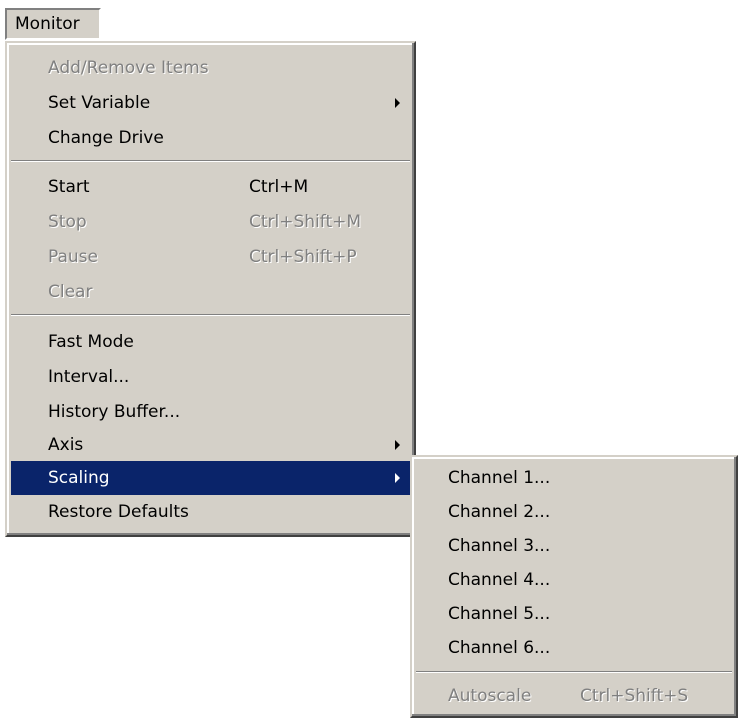  What do you see at coordinates (106, 138) in the screenshot?
I see `menu-item-label: Change Drive` at bounding box center [106, 138].